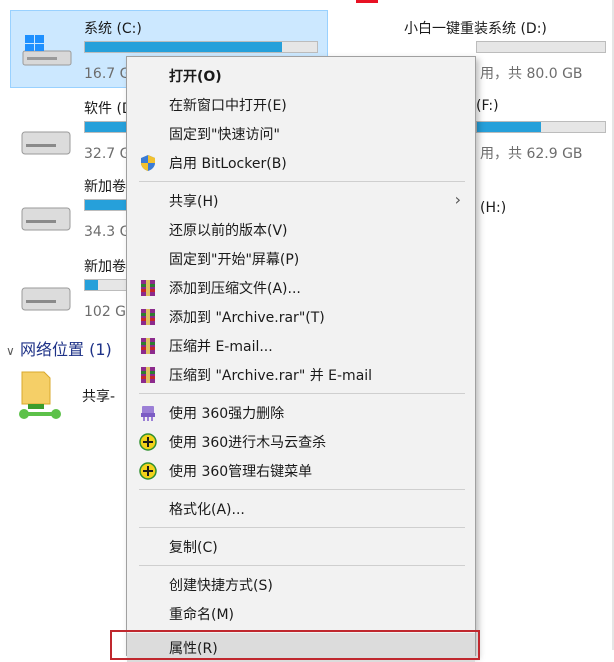 The width and height of the screenshot is (614, 662). Describe the element at coordinates (106, 187) in the screenshot. I see `drive-e-name: 新加卷 (E:)` at that location.